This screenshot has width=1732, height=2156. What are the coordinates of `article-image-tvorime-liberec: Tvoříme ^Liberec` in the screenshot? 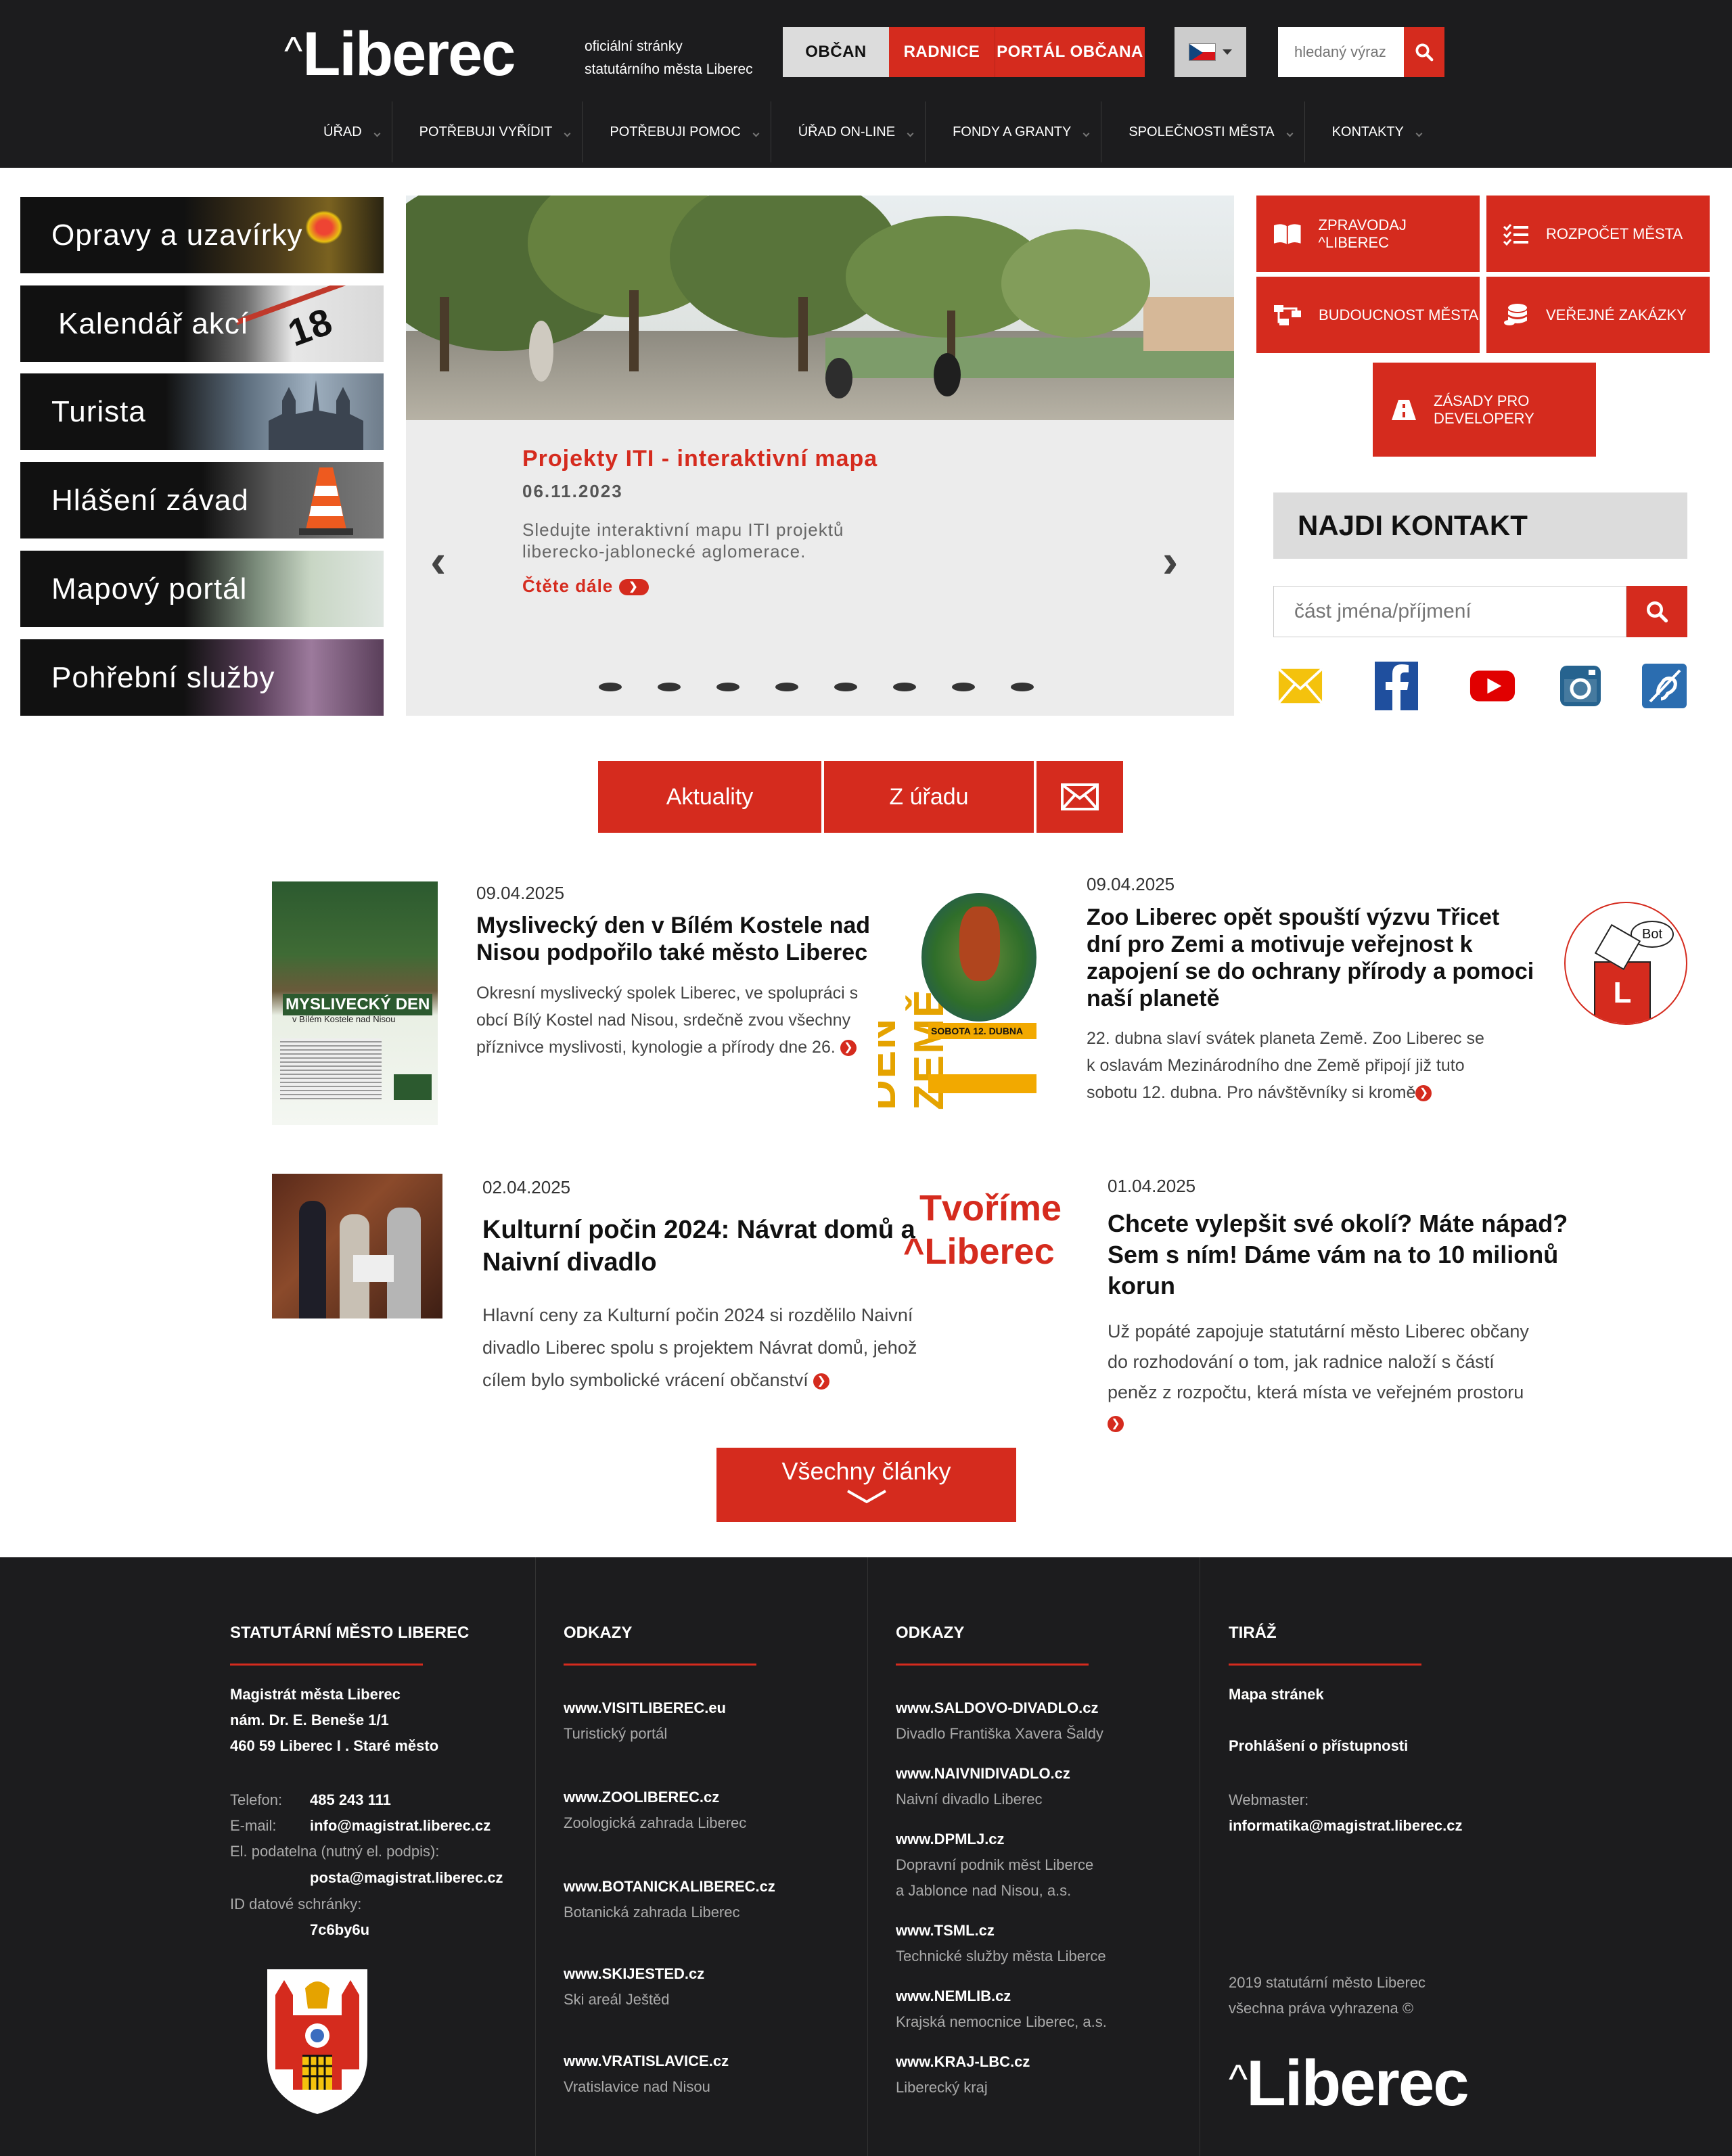 It's located at (984, 1235).